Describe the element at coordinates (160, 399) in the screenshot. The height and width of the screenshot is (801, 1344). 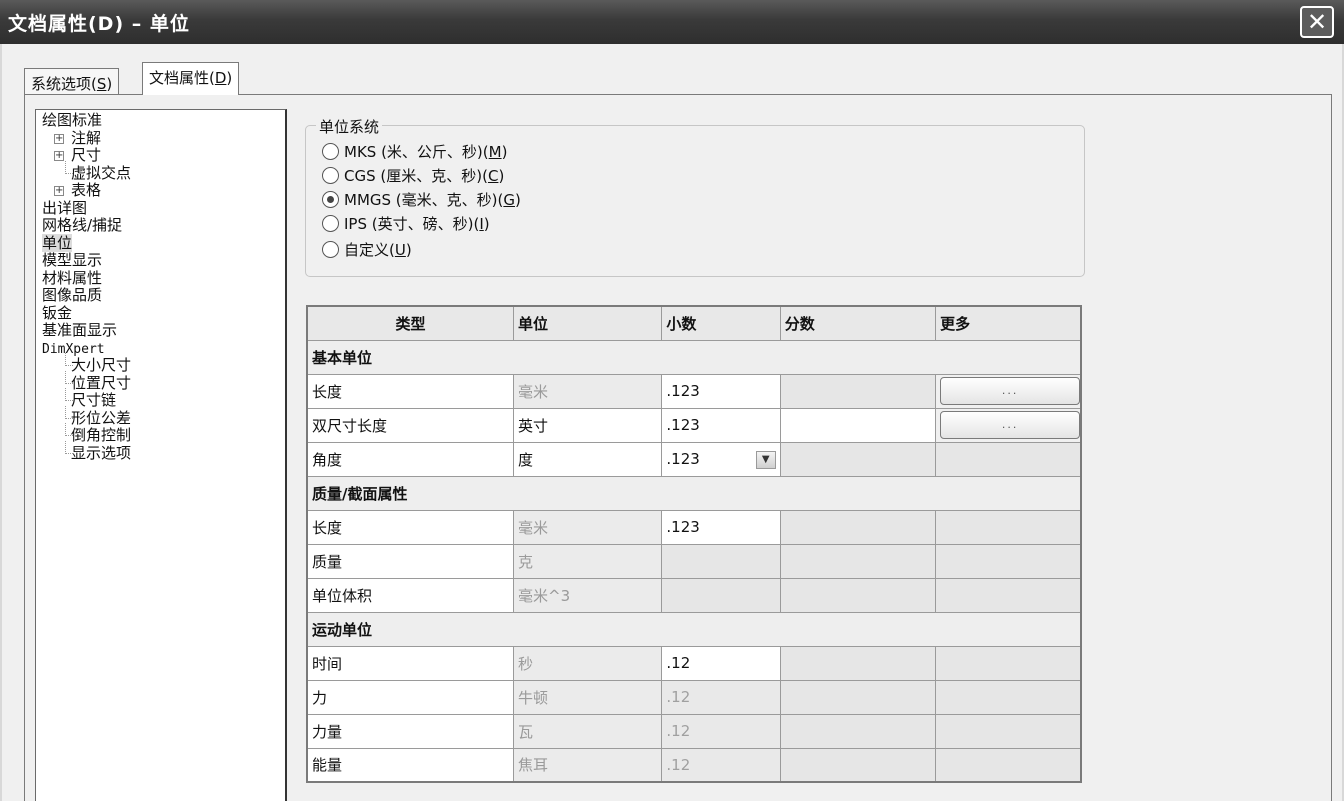
I see `tree-item: 尺寸链` at that location.